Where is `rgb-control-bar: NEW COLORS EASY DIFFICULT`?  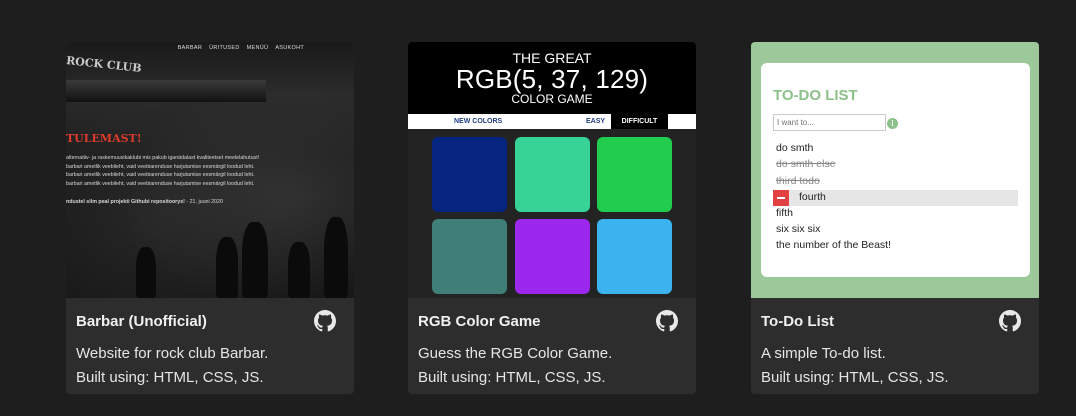 rgb-control-bar: NEW COLORS EASY DIFFICULT is located at coordinates (552, 121).